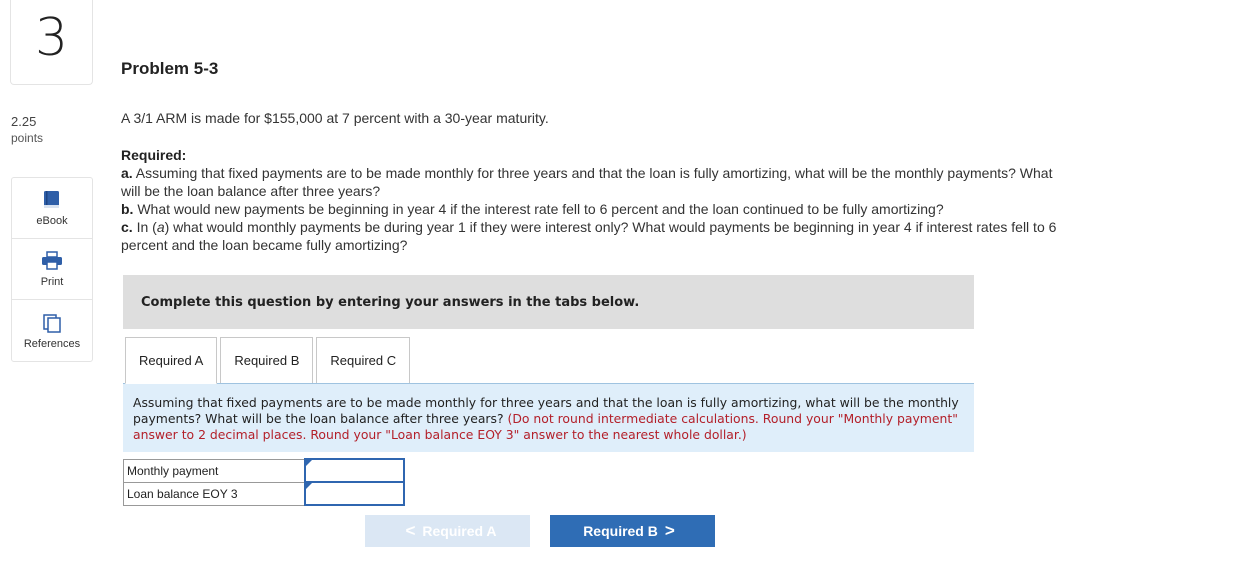  What do you see at coordinates (52, 282) in the screenshot?
I see `print-label: Print` at bounding box center [52, 282].